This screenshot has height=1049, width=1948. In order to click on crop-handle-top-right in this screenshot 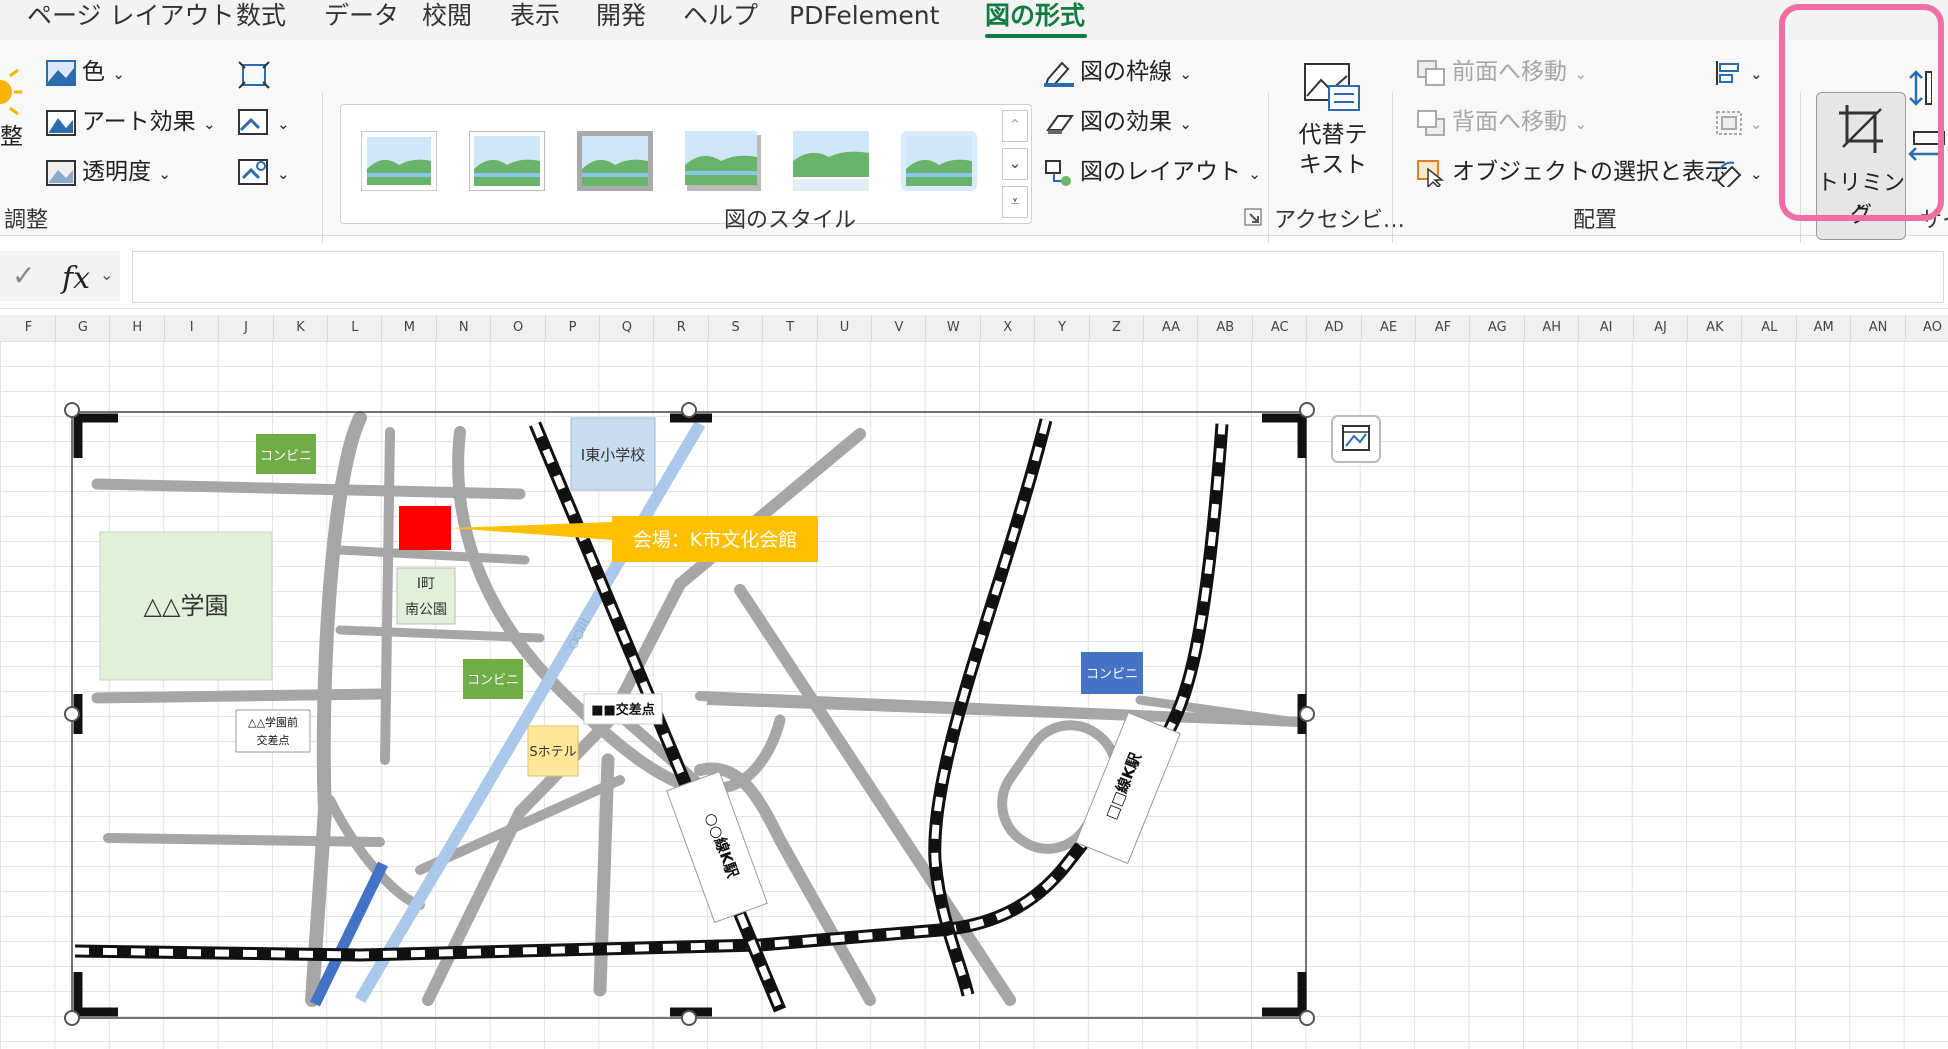, I will do `click(1284, 435)`.